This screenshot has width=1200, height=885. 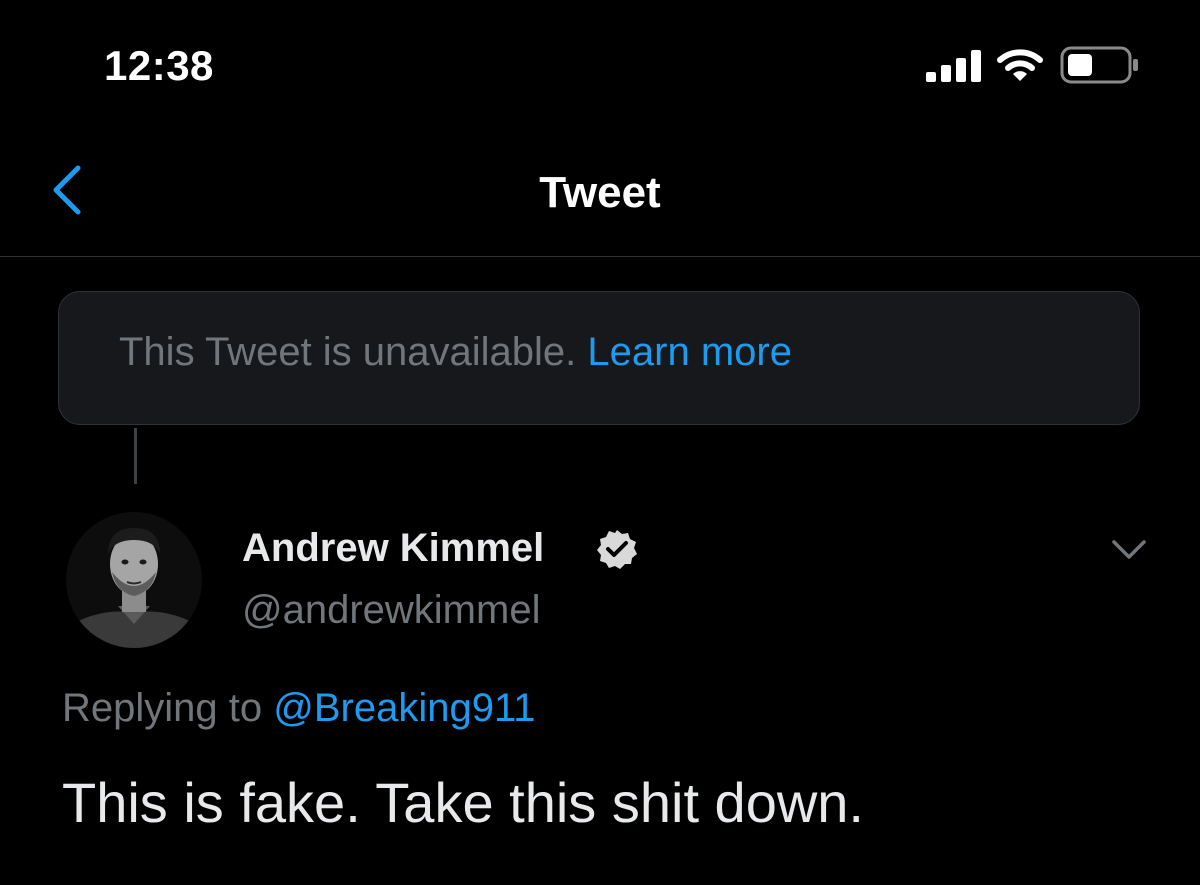 I want to click on thread-connector-line, so click(x=135, y=456).